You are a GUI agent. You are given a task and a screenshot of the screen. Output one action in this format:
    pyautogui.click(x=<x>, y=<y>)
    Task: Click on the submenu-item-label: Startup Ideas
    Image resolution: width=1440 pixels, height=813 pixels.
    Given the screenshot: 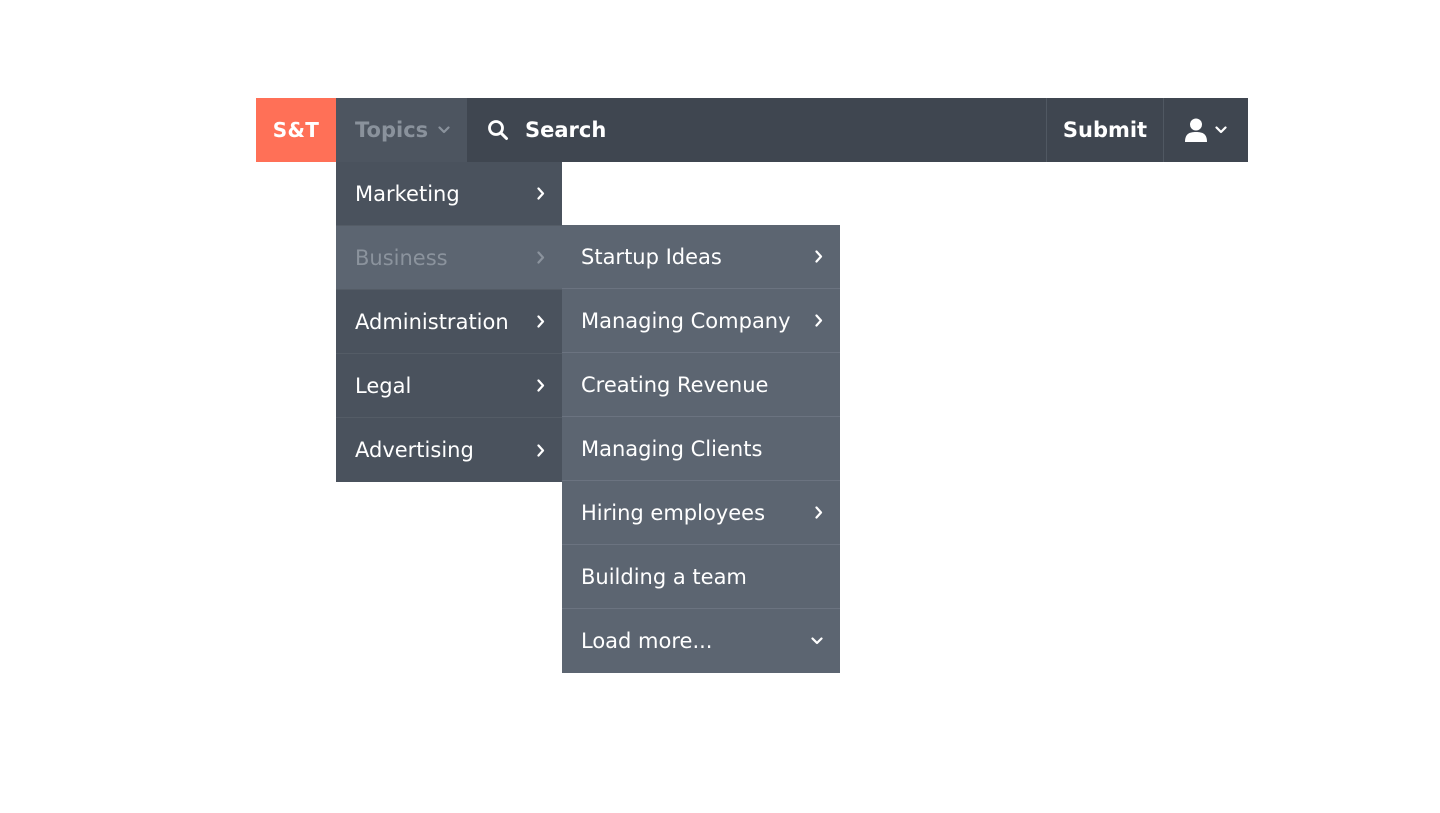 What is the action you would take?
    pyautogui.click(x=651, y=256)
    